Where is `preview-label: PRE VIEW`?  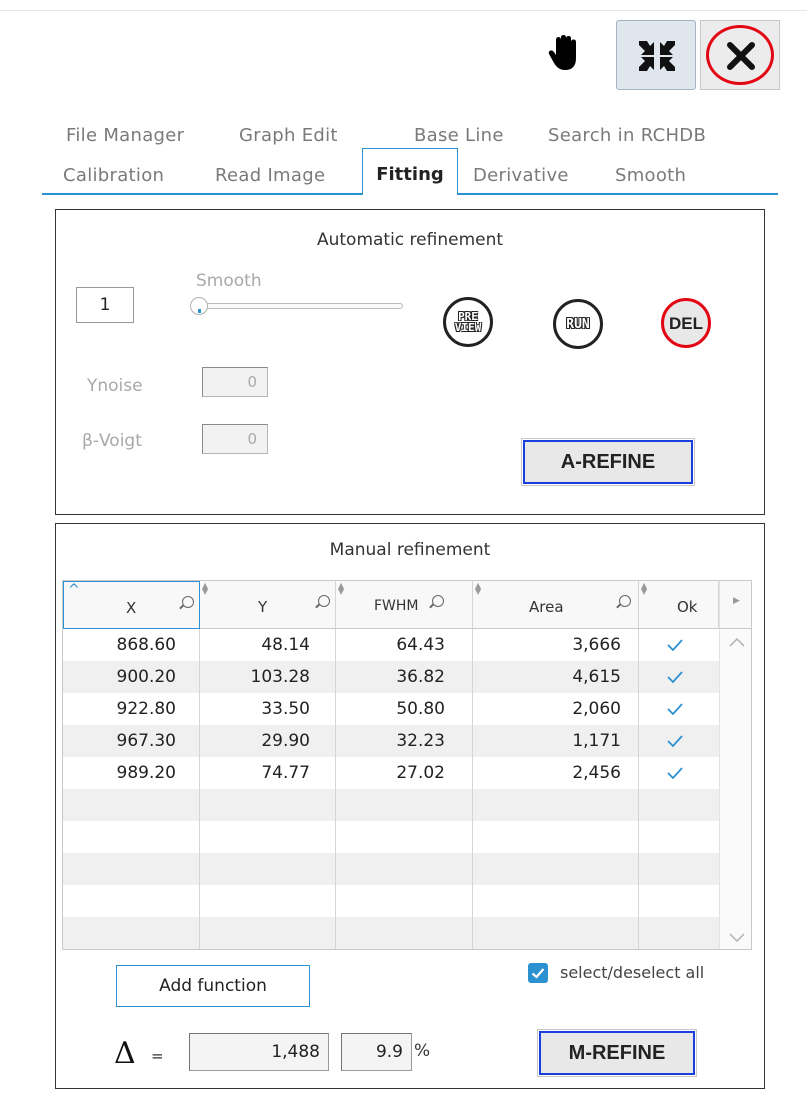
preview-label: PRE VIEW is located at coordinates (468, 322).